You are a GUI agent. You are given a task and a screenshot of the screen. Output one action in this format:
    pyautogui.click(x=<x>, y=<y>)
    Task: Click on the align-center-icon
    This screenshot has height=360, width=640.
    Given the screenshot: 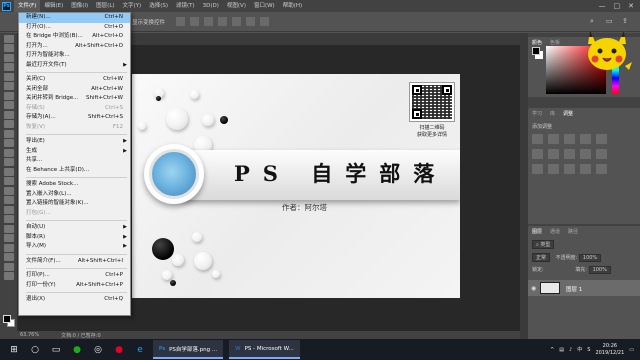 What is the action you would take?
    pyautogui.click(x=194, y=21)
    